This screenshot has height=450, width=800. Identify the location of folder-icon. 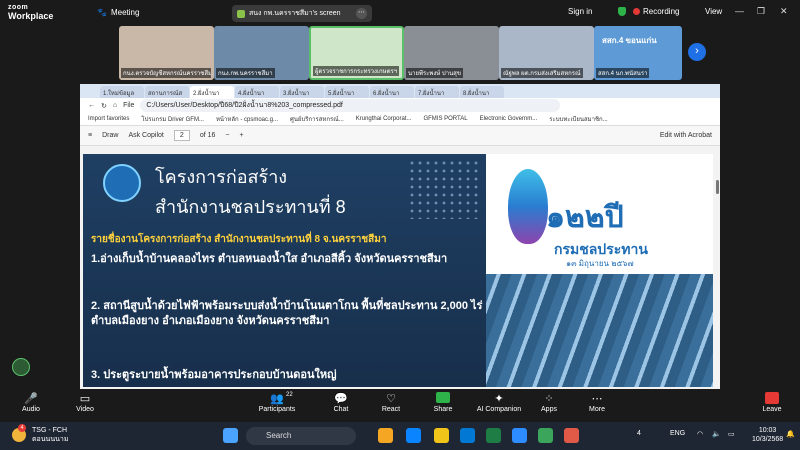
(441, 435).